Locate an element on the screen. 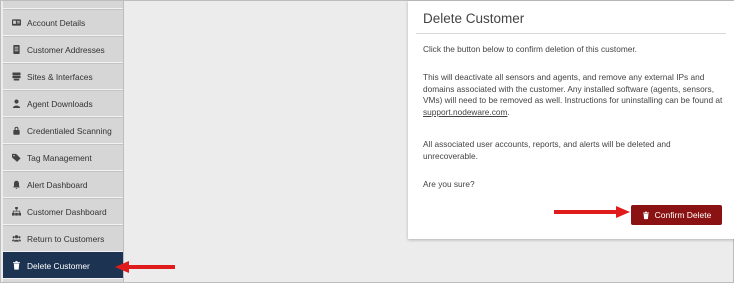 This screenshot has height=283, width=734. sidebar-item-customer-addresses: Customer Addresses is located at coordinates (63, 49).